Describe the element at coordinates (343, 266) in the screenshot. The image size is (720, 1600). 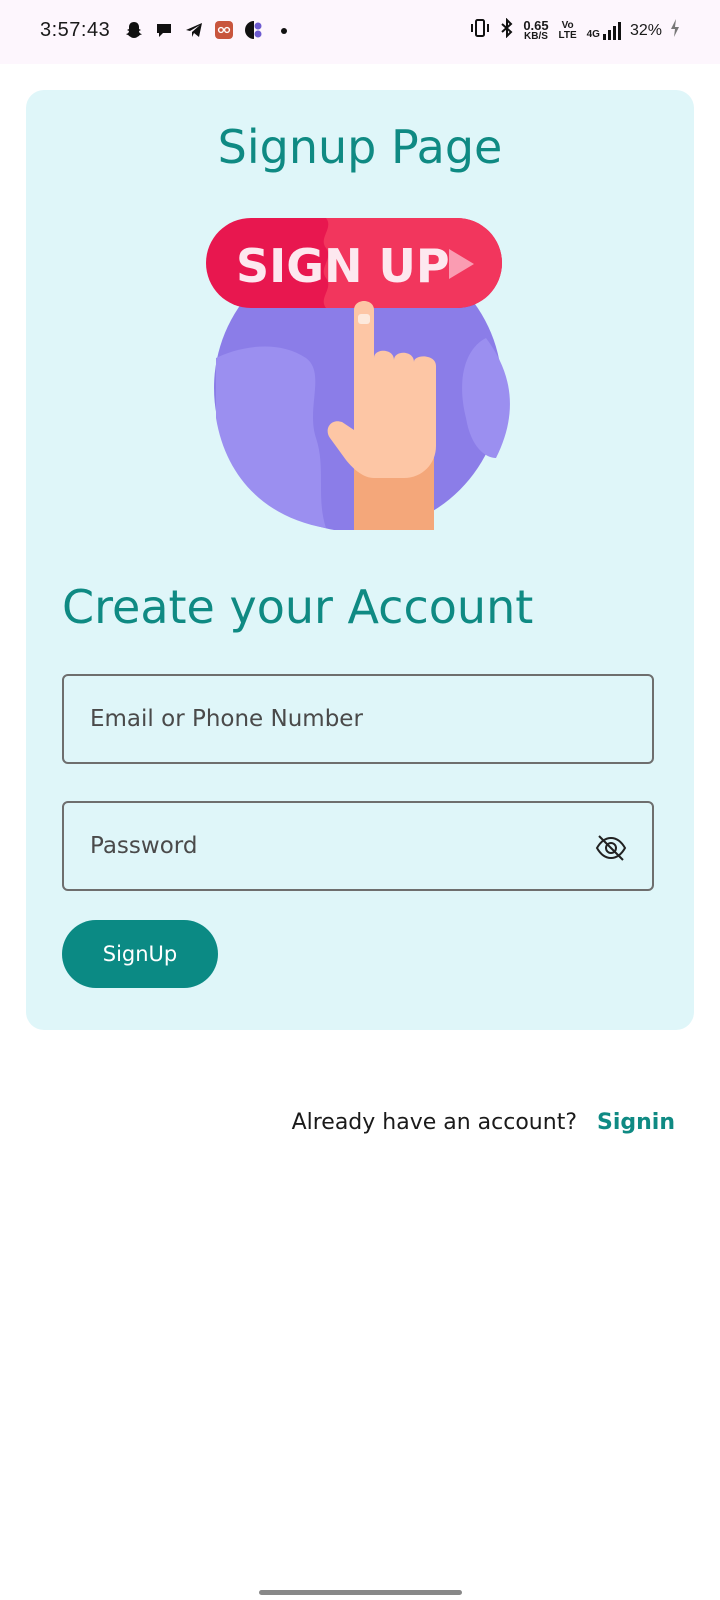
I see `illustration-text: SIGN UP` at that location.